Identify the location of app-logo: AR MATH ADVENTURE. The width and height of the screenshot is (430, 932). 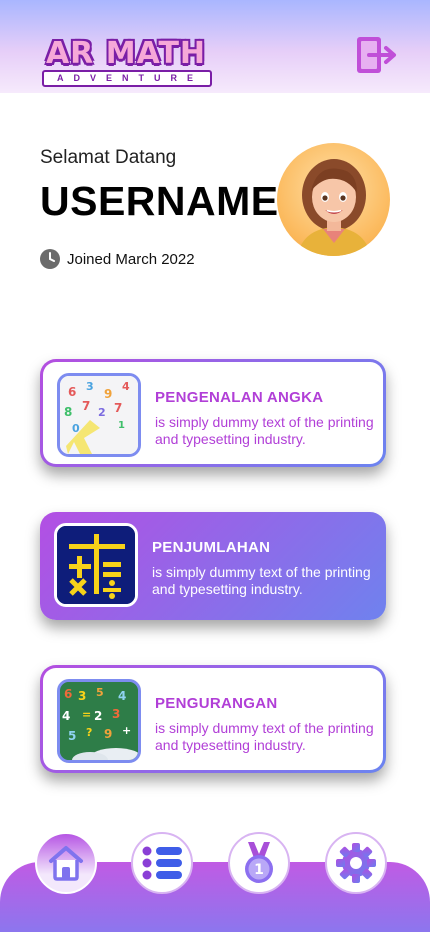
(126, 62).